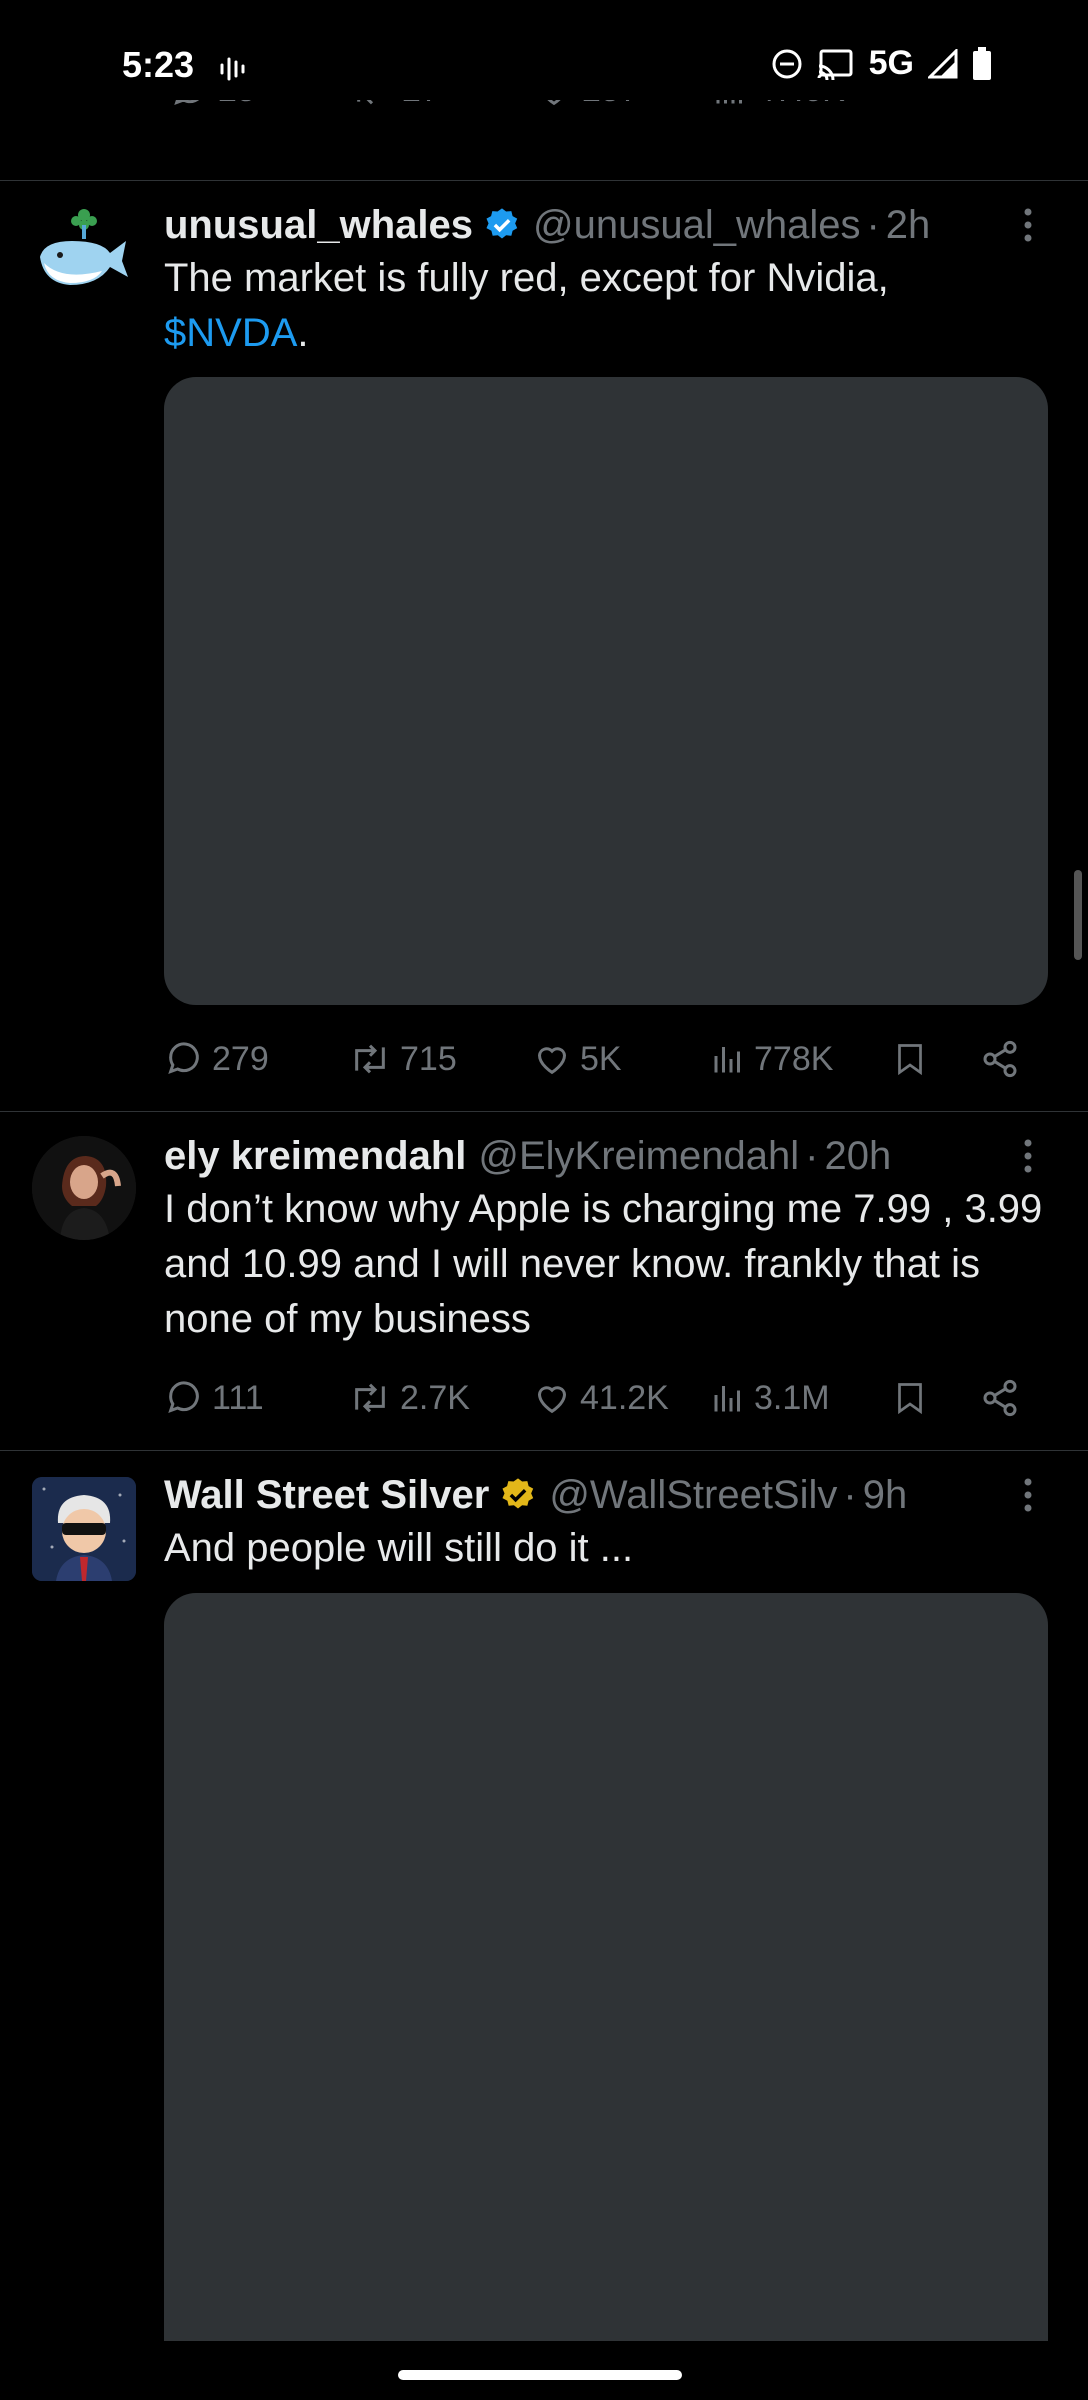 This screenshot has width=1088, height=2400. What do you see at coordinates (237, 105) in the screenshot?
I see `reply-count: 25` at bounding box center [237, 105].